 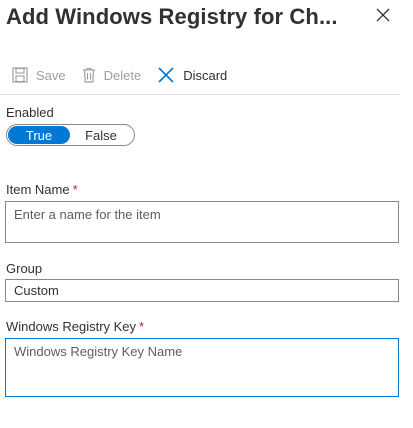 I want to click on registry-key-label: Windows Registry Key *, so click(x=75, y=326).